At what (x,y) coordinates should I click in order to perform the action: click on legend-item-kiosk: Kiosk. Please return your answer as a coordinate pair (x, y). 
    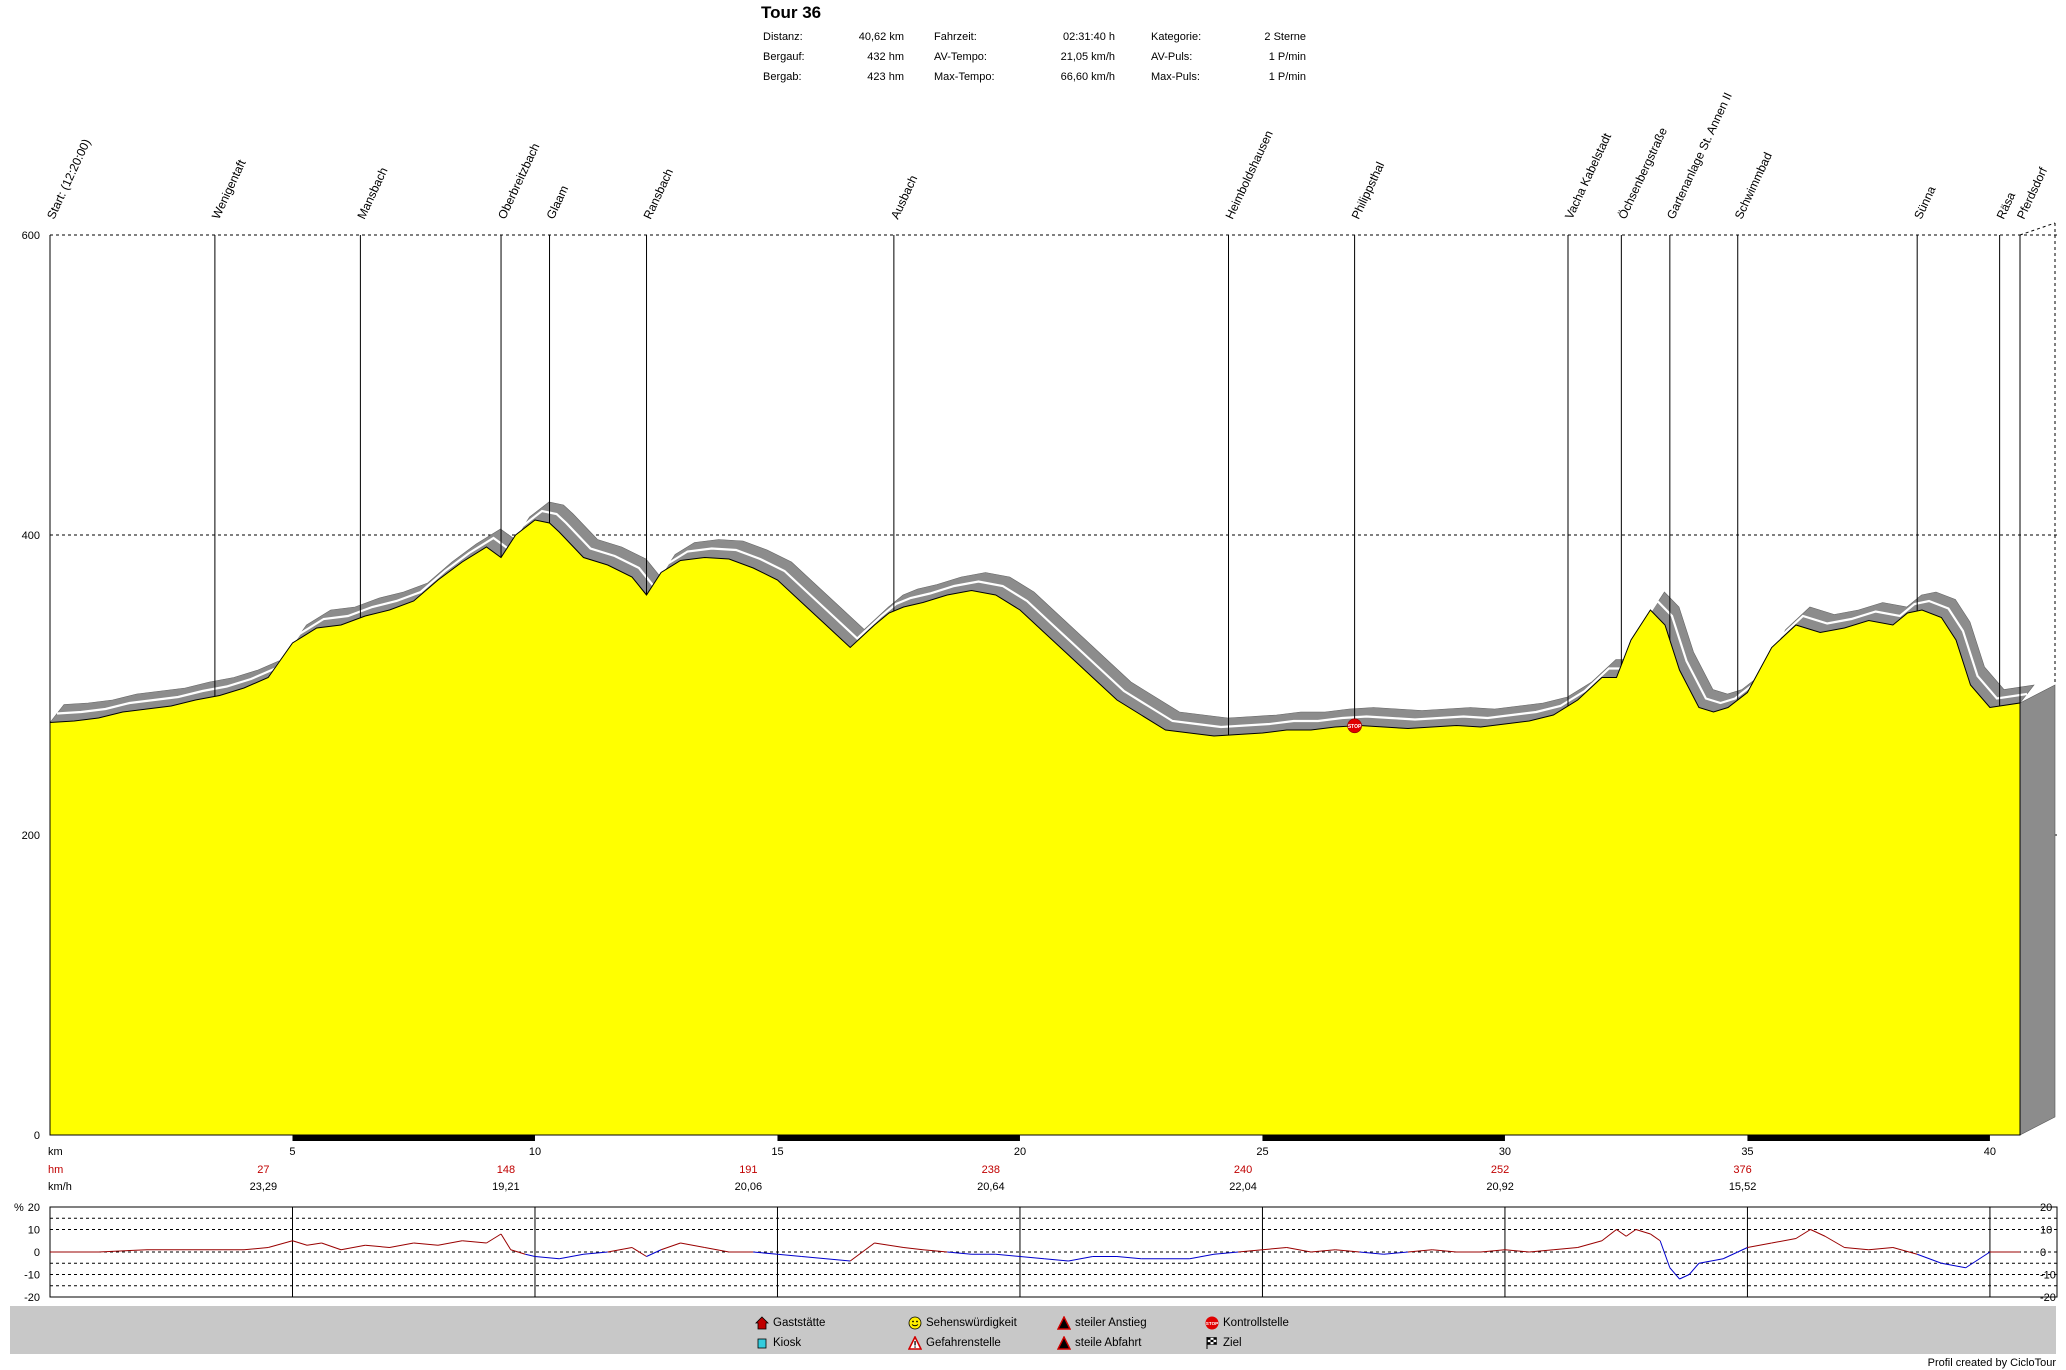
    Looking at the image, I should click on (778, 1343).